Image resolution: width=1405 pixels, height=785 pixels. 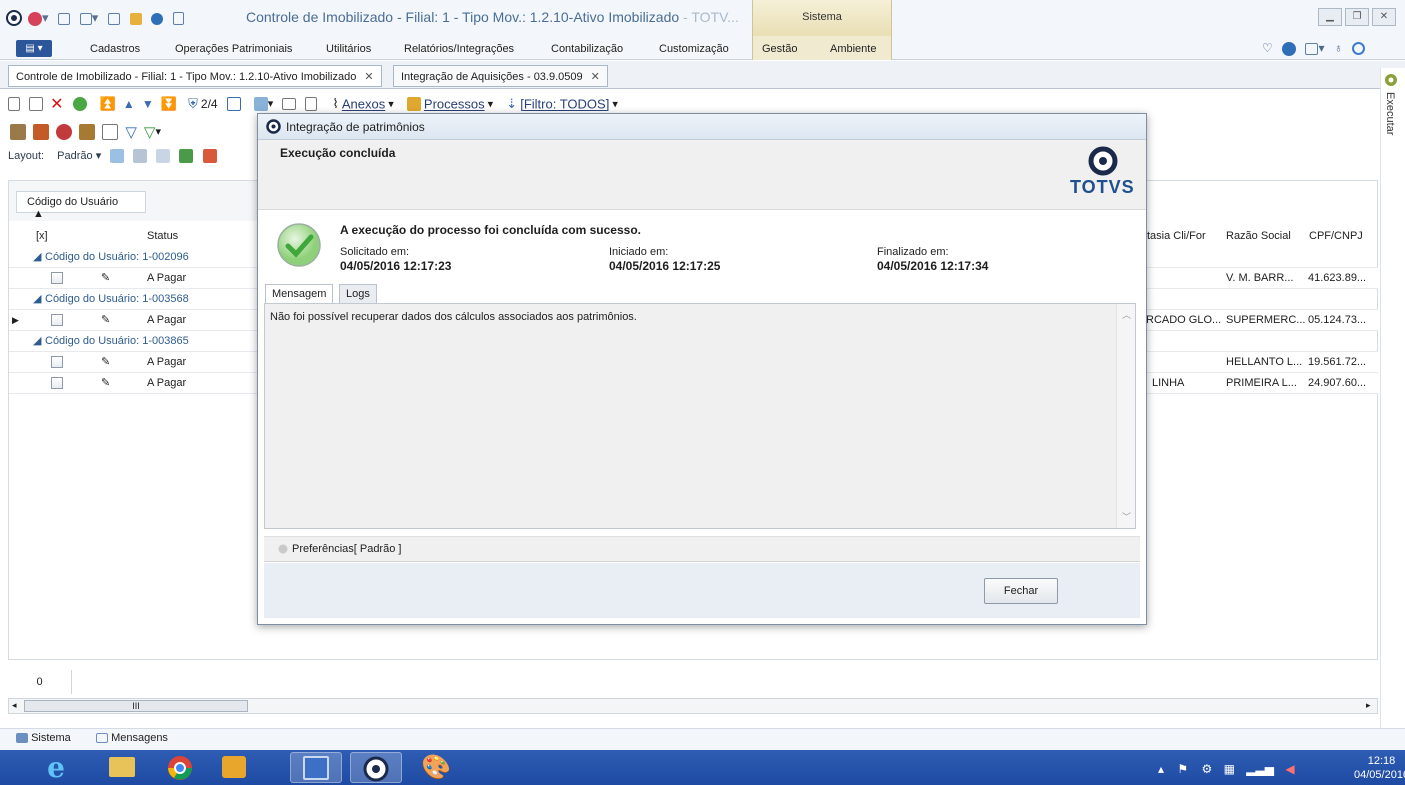 What do you see at coordinates (14, 705) in the screenshot?
I see `scroll-left-icon: ◂` at bounding box center [14, 705].